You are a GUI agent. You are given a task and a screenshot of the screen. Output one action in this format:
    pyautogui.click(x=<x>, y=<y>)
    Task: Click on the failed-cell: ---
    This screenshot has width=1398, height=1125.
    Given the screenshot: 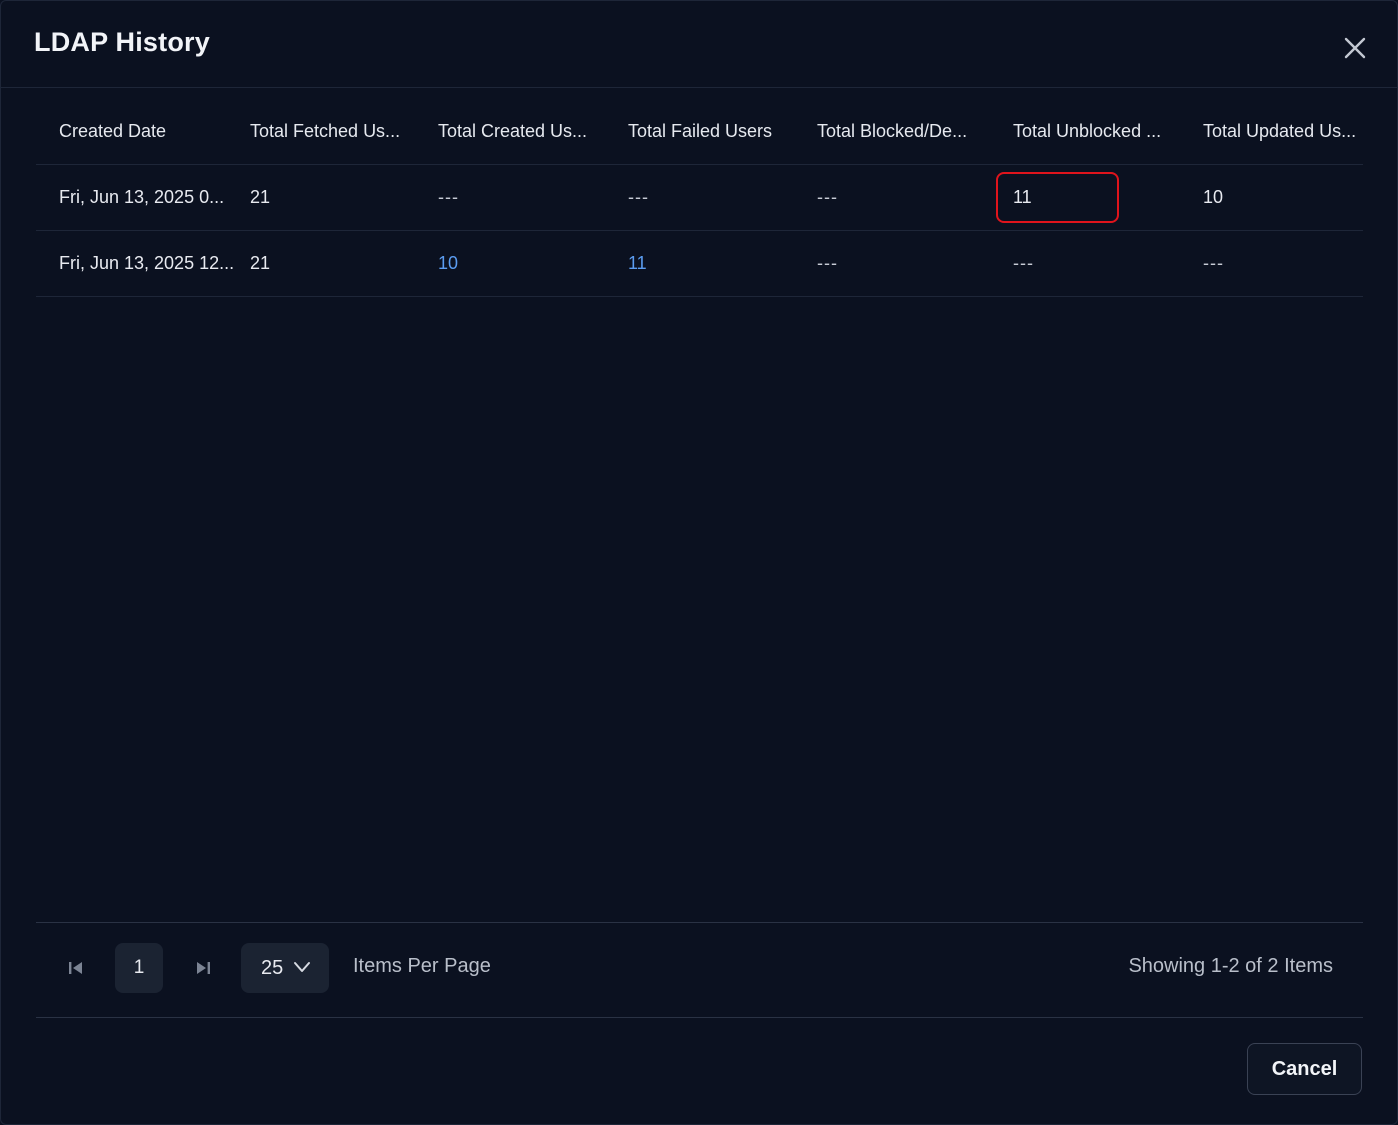 What is the action you would take?
    pyautogui.click(x=638, y=197)
    